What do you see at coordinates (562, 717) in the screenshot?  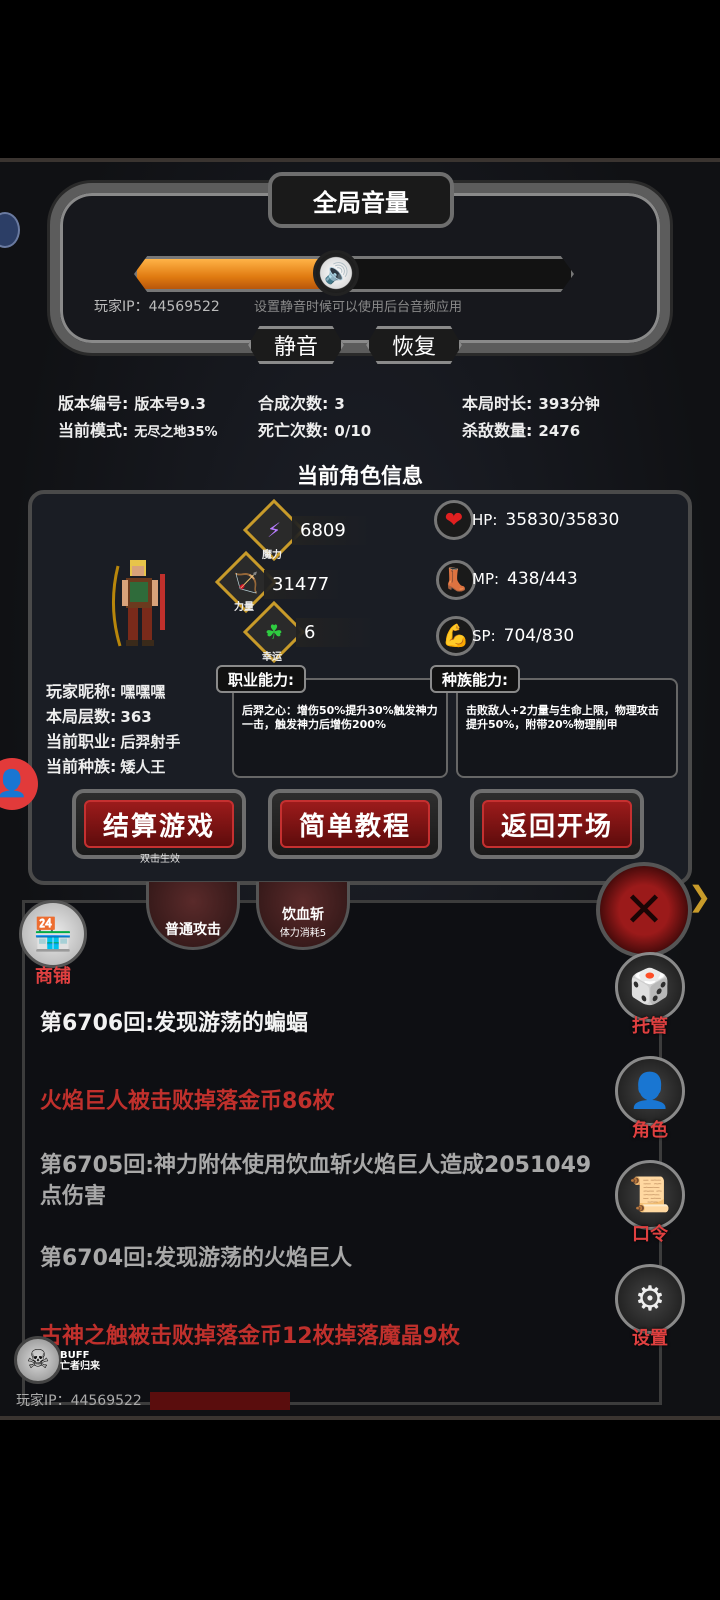 I see `race-ability-text: 击败敌人+2力量与生命上限，物理攻击提升50%，附带20%物理削甲` at bounding box center [562, 717].